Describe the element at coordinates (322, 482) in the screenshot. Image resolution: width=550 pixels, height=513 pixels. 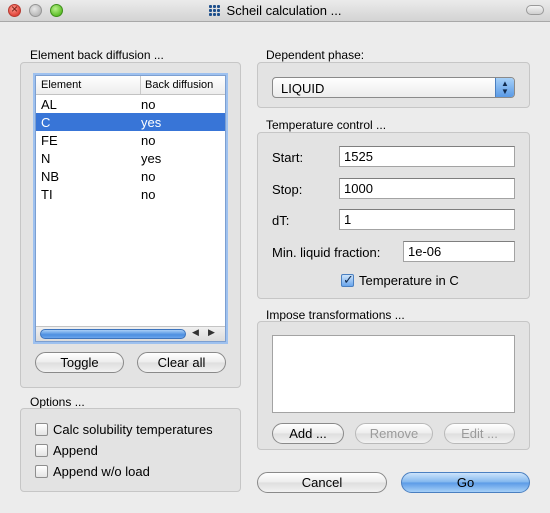
I see `cancel-button: Cancel` at that location.